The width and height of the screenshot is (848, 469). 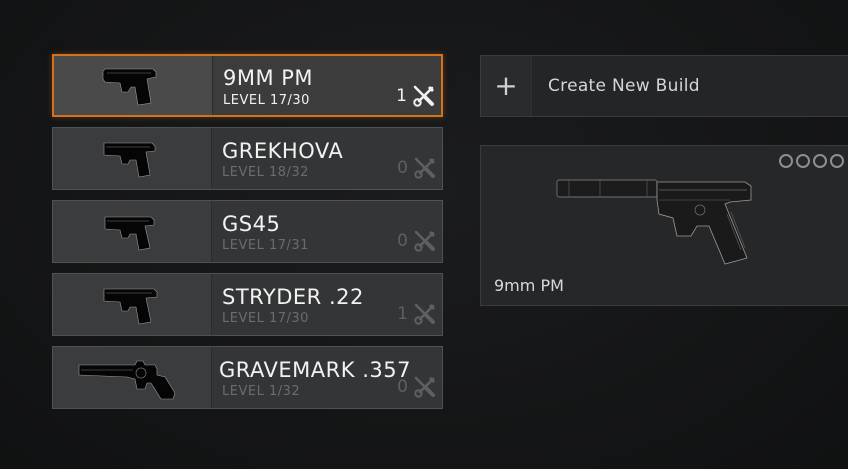 What do you see at coordinates (268, 78) in the screenshot?
I see `weapon-name: 9MM PM` at bounding box center [268, 78].